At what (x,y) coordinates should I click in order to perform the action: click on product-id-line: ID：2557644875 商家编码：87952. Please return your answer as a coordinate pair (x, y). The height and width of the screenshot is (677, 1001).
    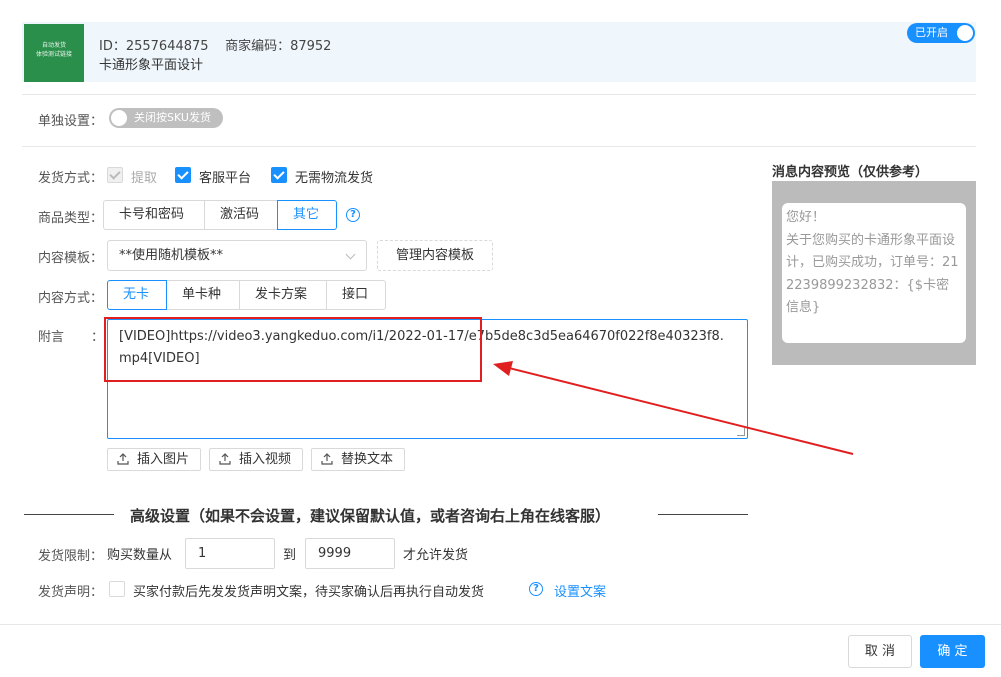
    Looking at the image, I should click on (215, 46).